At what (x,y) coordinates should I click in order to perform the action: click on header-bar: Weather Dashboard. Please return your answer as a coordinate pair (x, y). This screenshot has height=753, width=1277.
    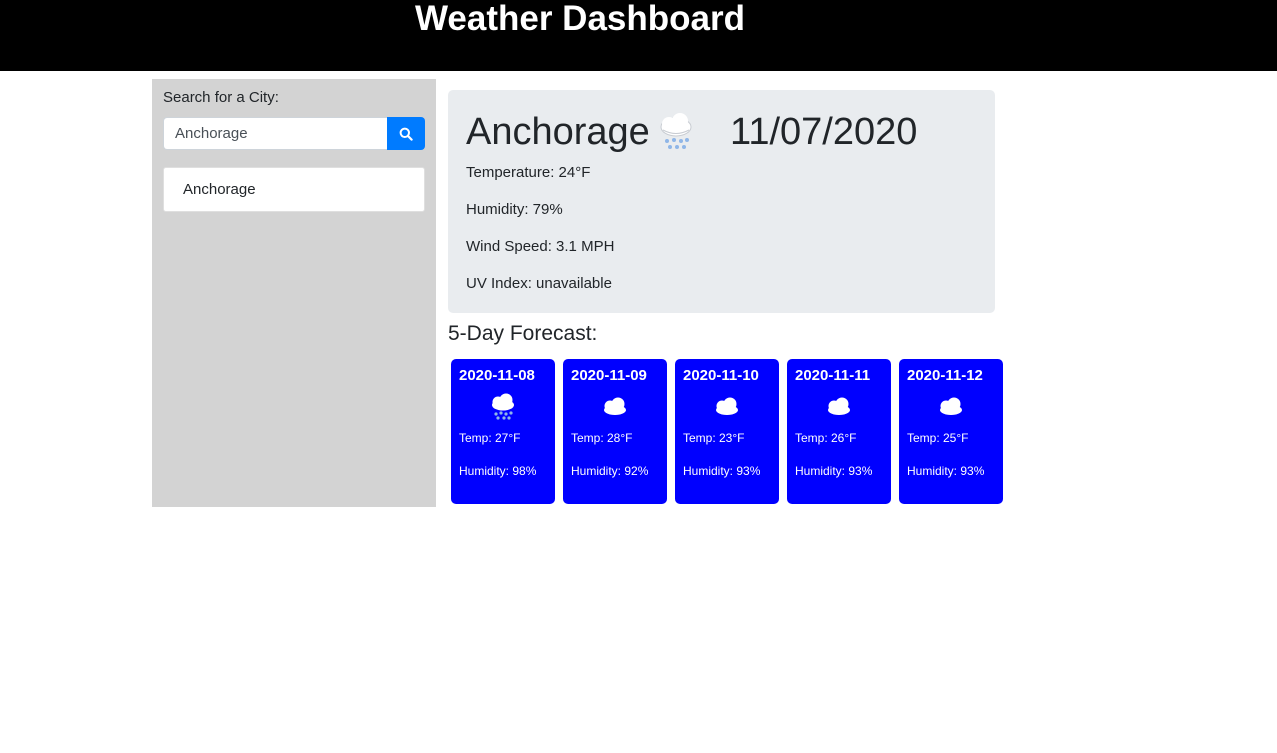
    Looking at the image, I should click on (638, 35).